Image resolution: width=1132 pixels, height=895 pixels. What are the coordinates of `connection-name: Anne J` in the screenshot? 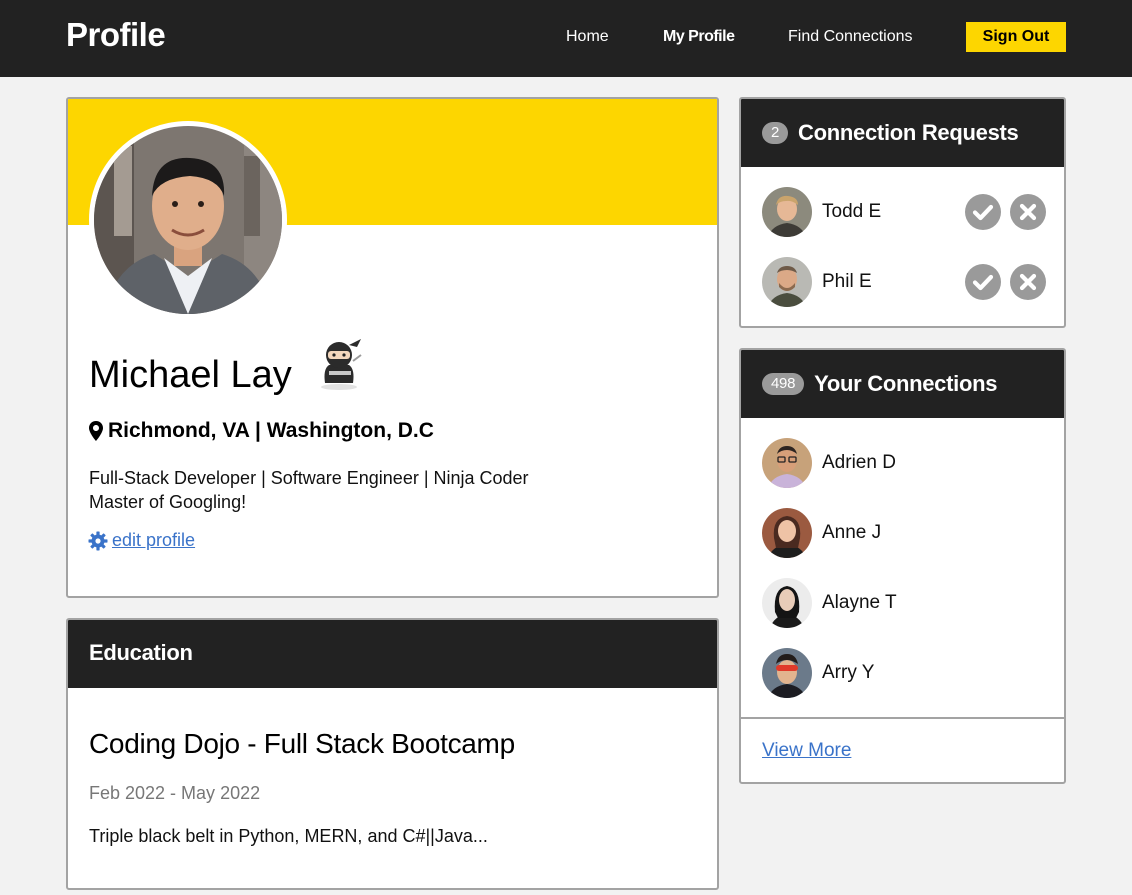 It's located at (851, 533).